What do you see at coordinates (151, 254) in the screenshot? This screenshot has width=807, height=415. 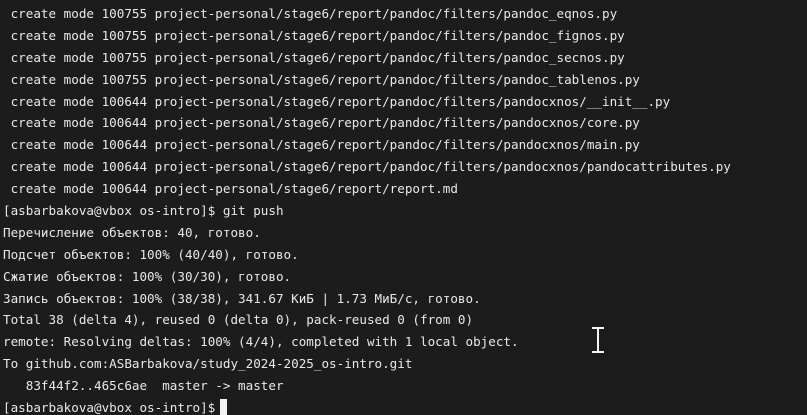 I see `output-line: Подсчет объектов: 100% (40/40), готово.` at bounding box center [151, 254].